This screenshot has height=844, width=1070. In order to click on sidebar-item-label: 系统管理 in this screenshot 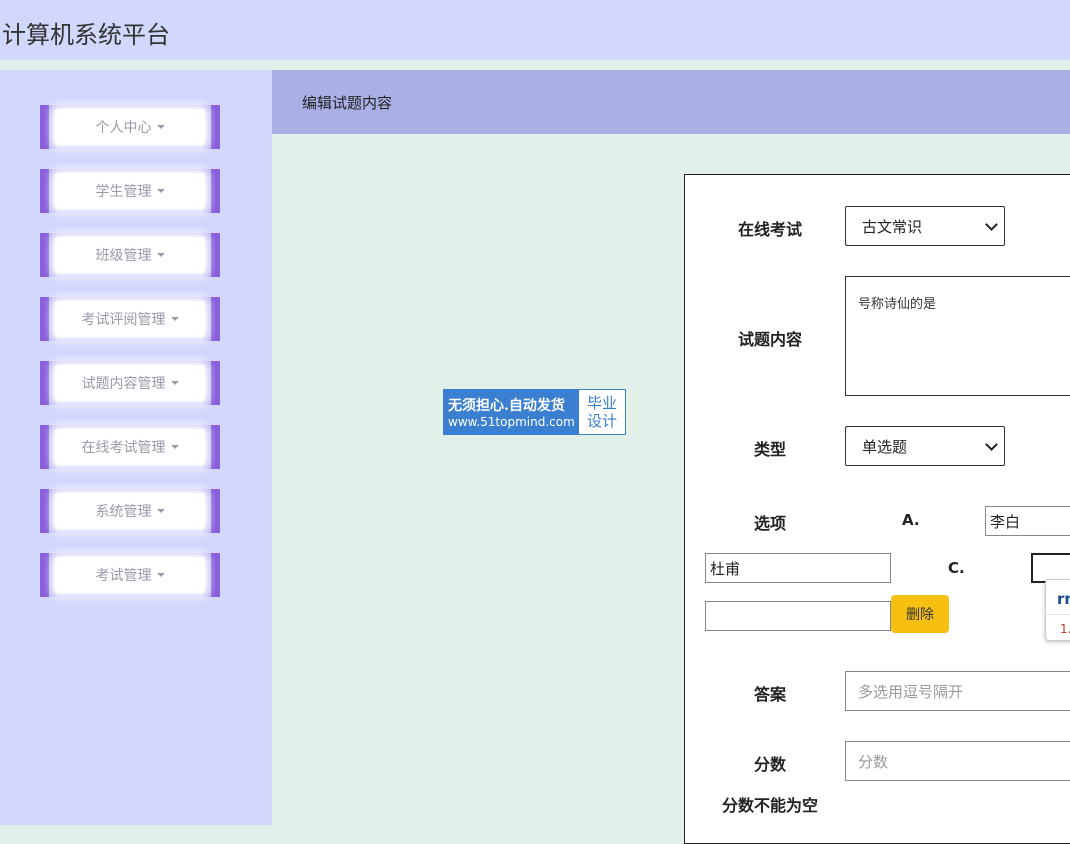, I will do `click(123, 512)`.